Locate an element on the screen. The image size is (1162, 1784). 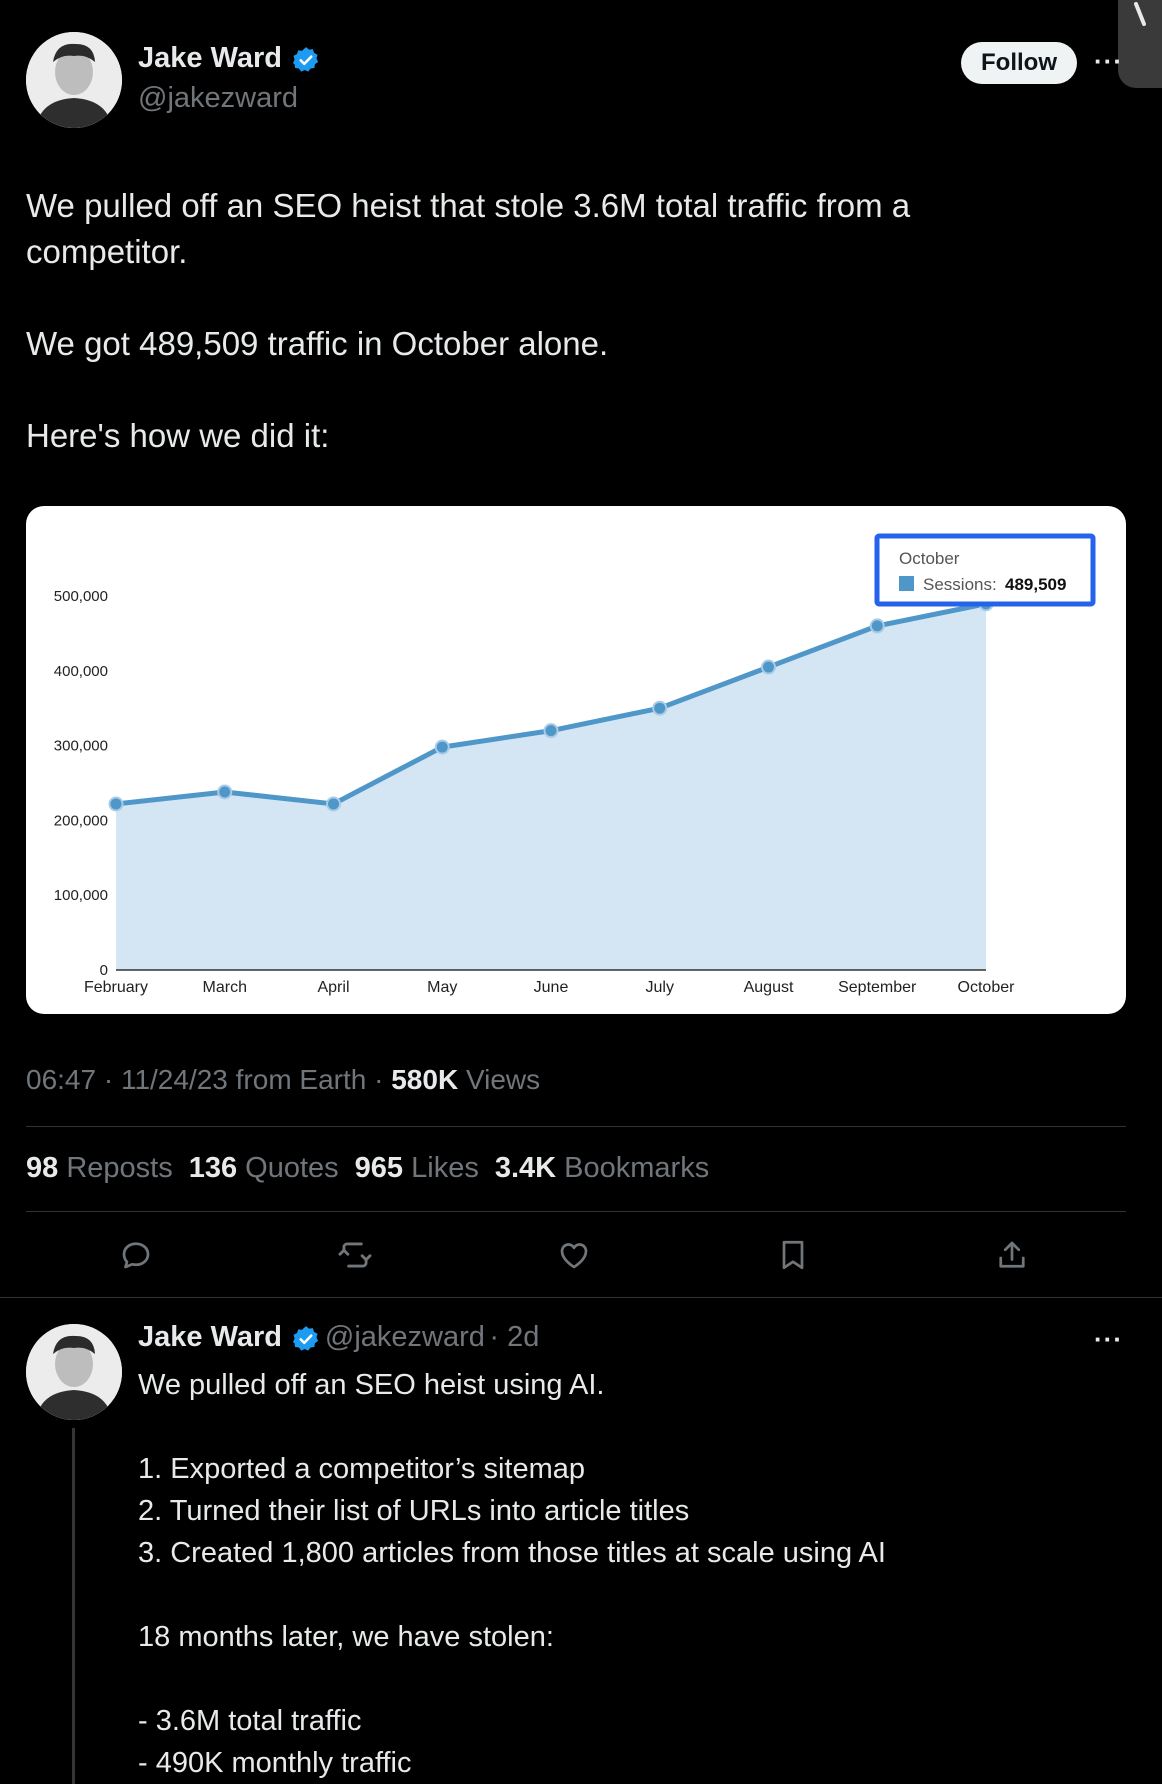
x-tick-label: February is located at coordinates (116, 987).